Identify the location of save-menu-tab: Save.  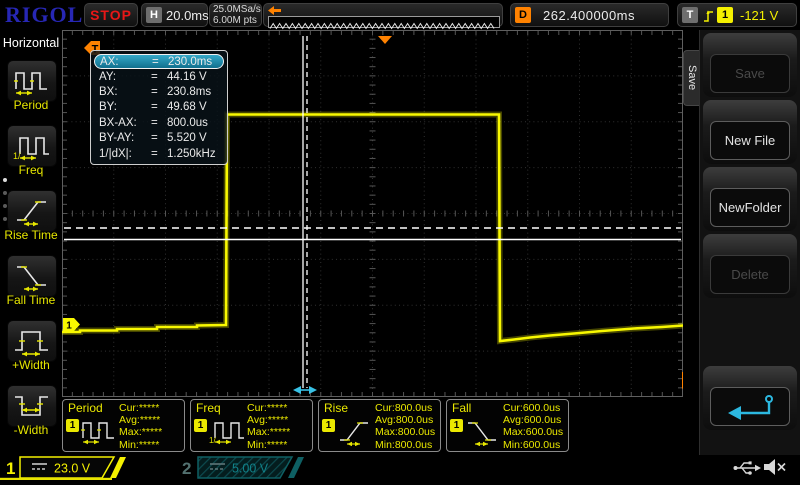
(691, 78).